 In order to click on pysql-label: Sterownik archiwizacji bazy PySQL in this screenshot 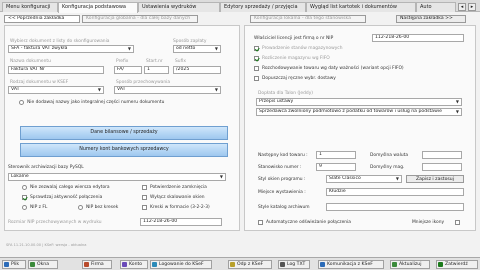, I will do `click(46, 167)`.